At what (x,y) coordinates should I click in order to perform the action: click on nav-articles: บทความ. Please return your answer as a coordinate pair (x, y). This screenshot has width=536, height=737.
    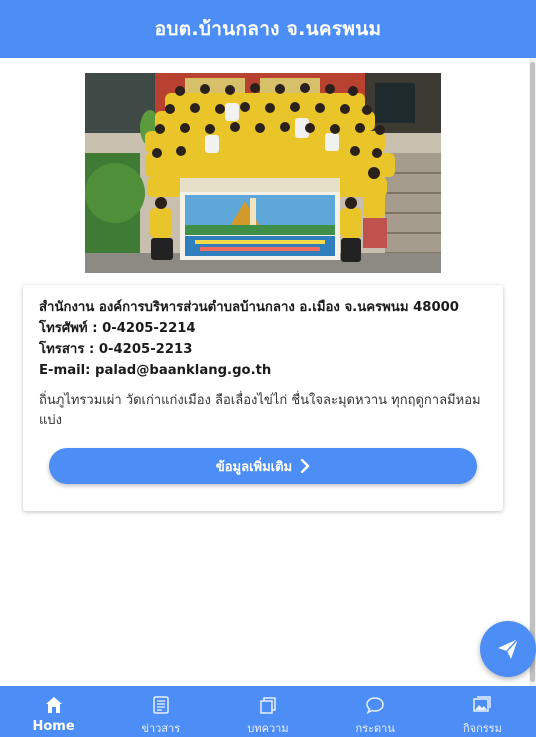
    Looking at the image, I should click on (267, 711).